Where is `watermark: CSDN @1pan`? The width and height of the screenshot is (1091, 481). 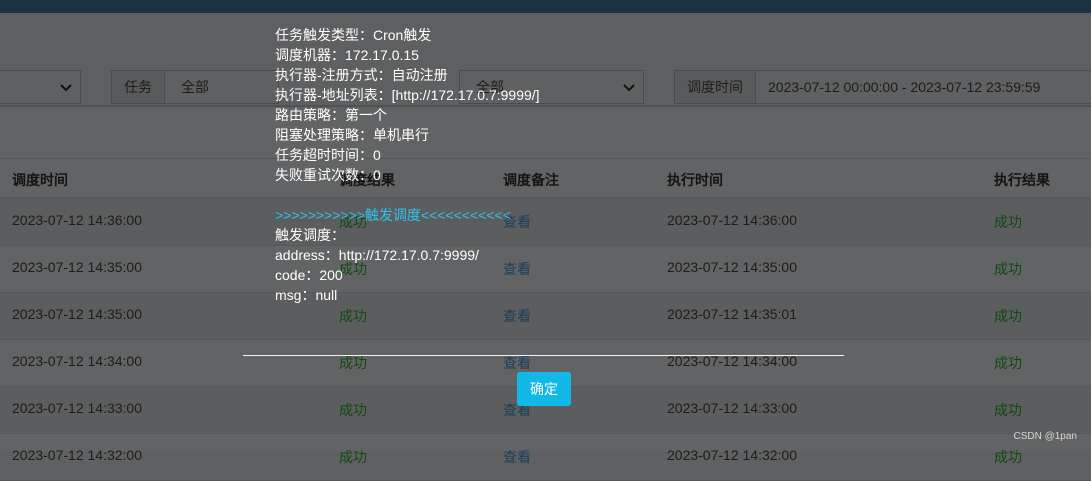 watermark: CSDN @1pan is located at coordinates (1045, 436).